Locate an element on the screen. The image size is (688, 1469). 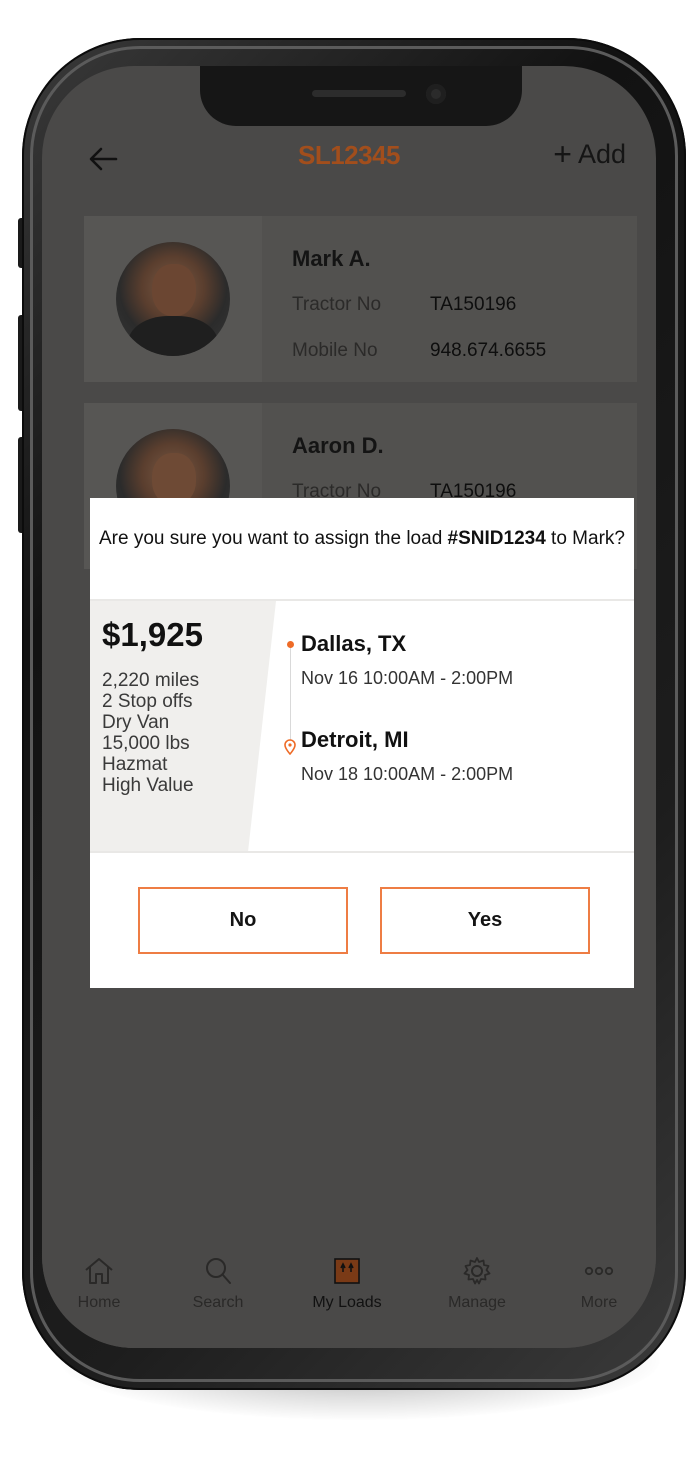
nav-label-more: More is located at coordinates (599, 1302).